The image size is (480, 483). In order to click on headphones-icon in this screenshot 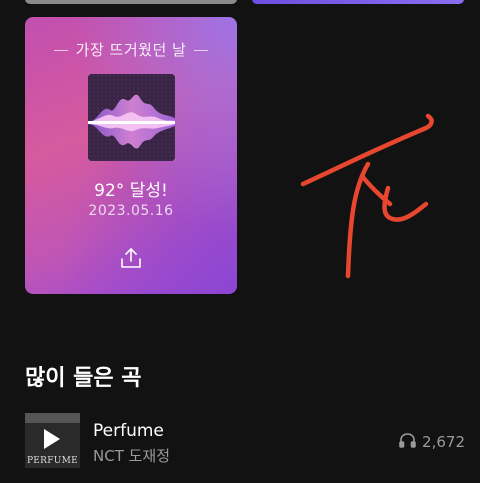, I will do `click(407, 442)`.